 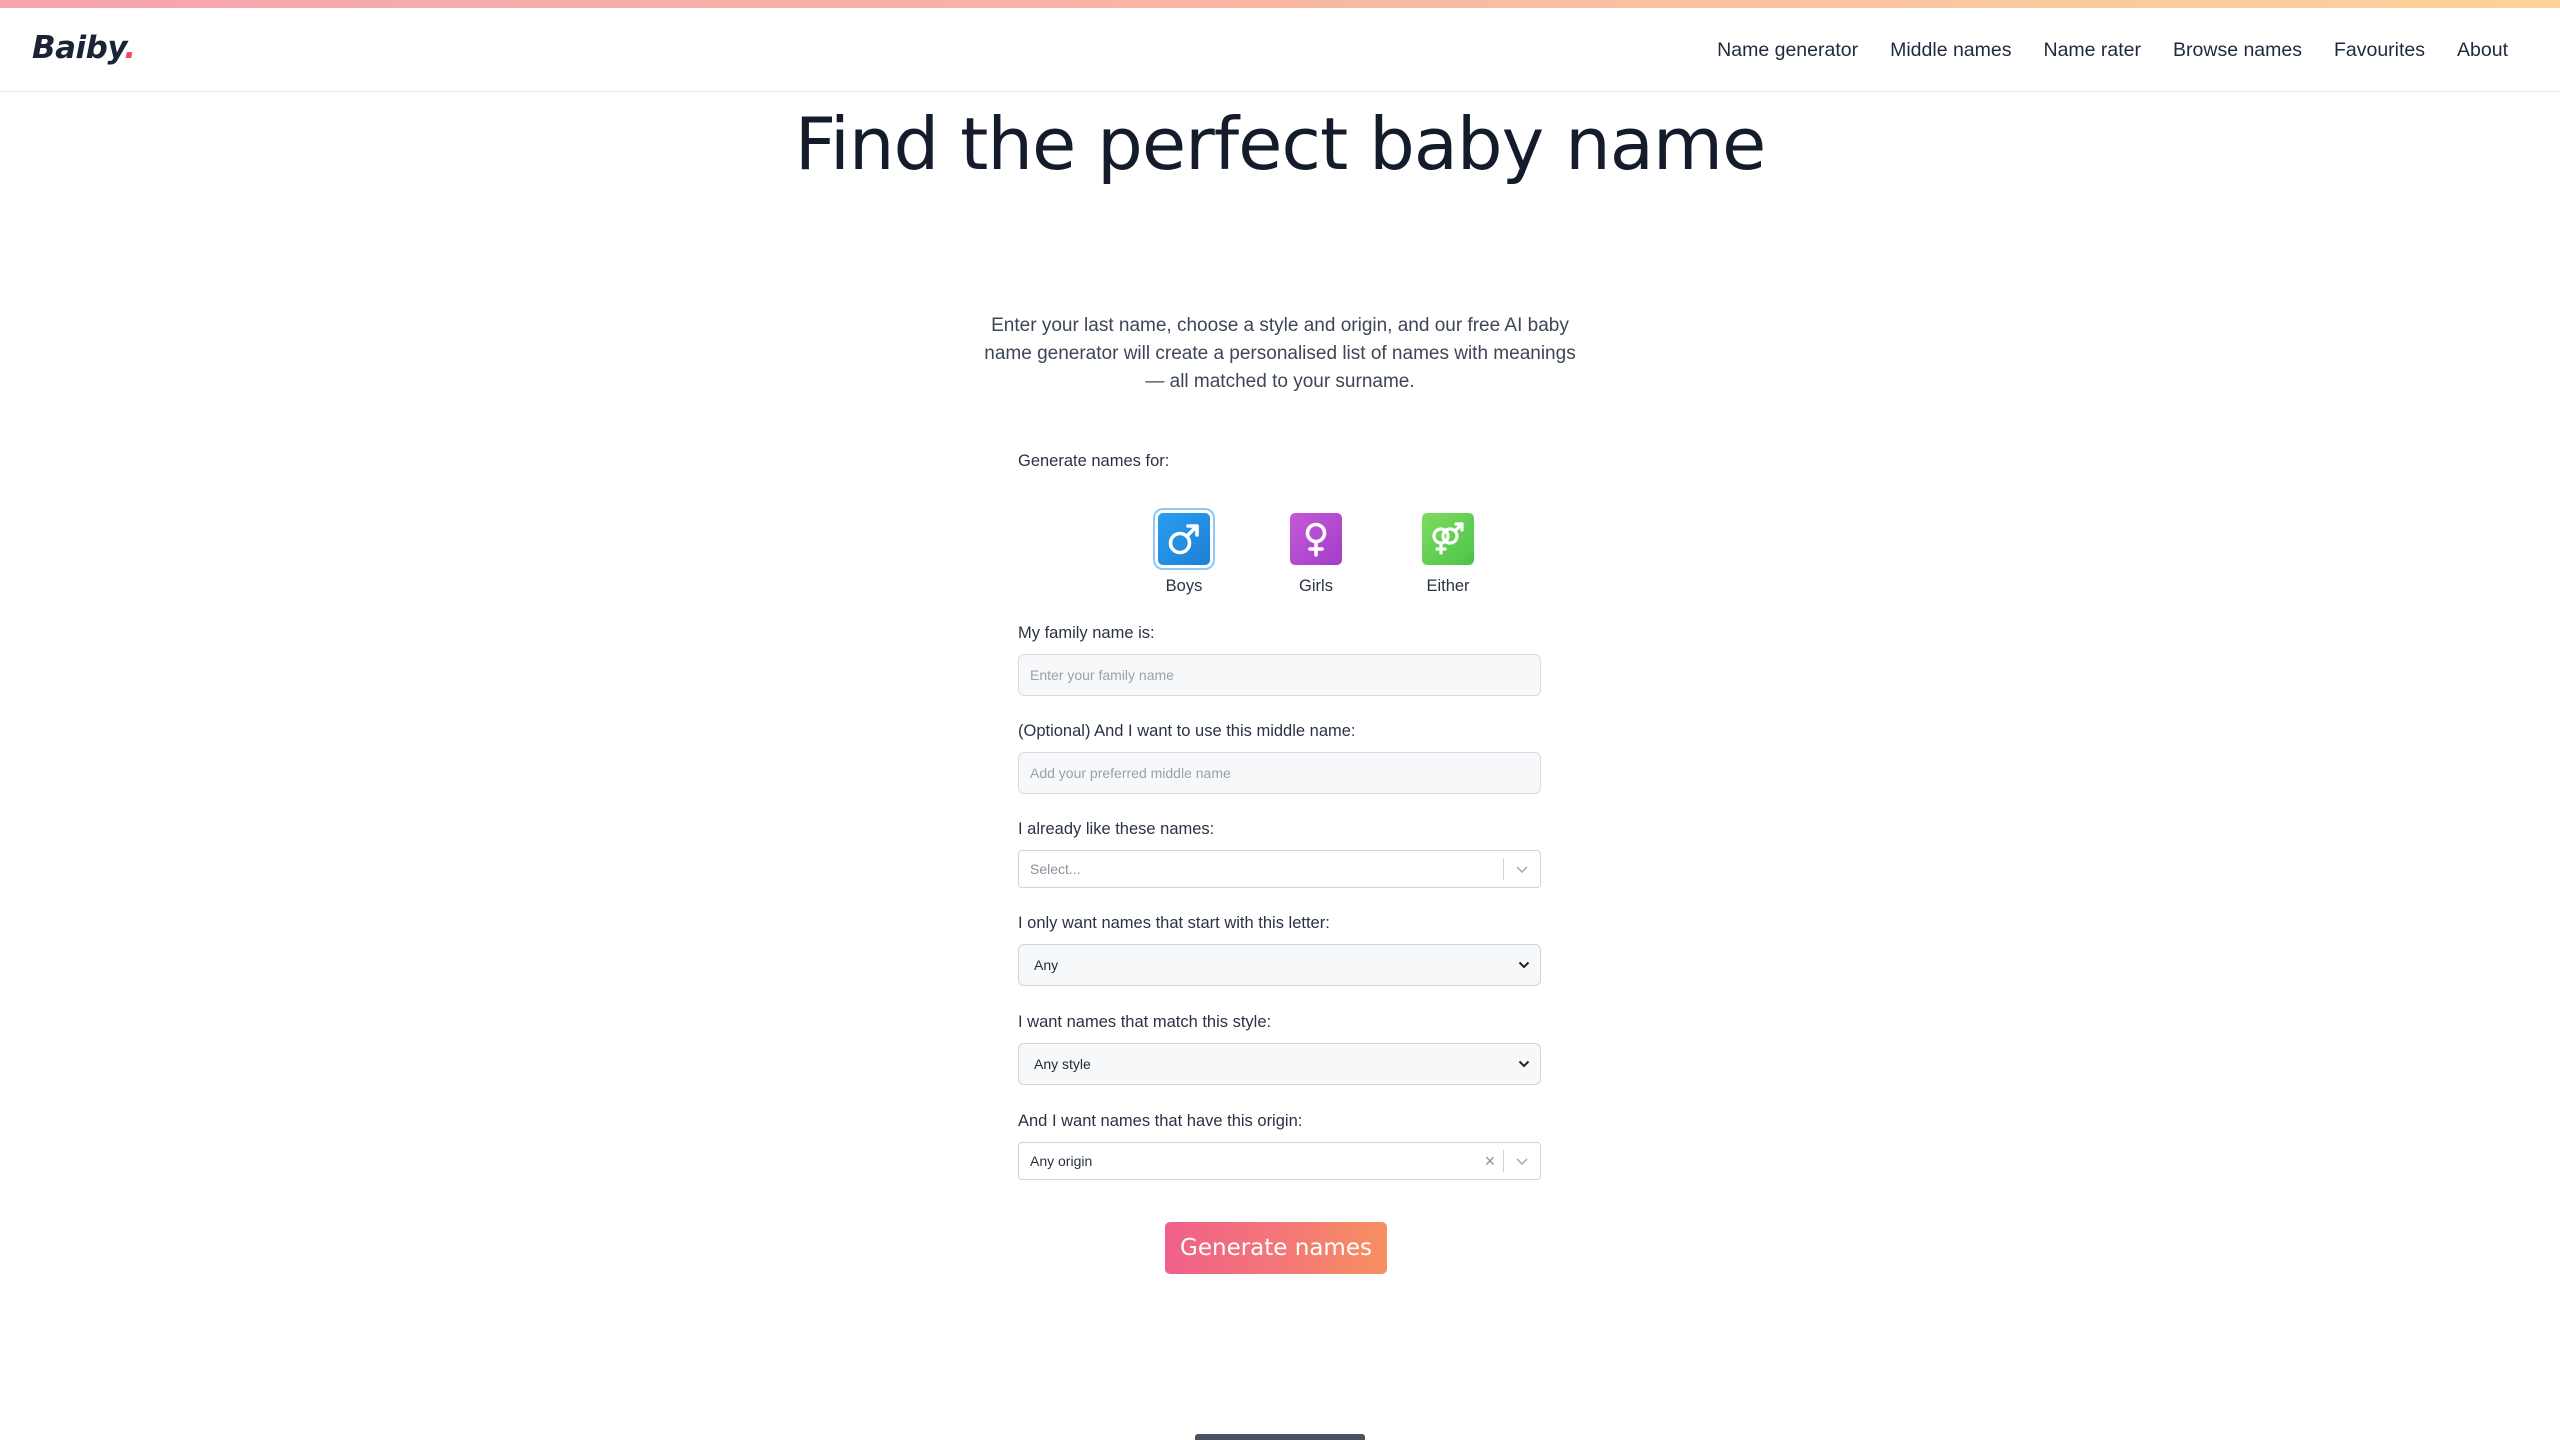 I want to click on middle-name-input: Add your preferred middle name, so click(x=1279, y=773).